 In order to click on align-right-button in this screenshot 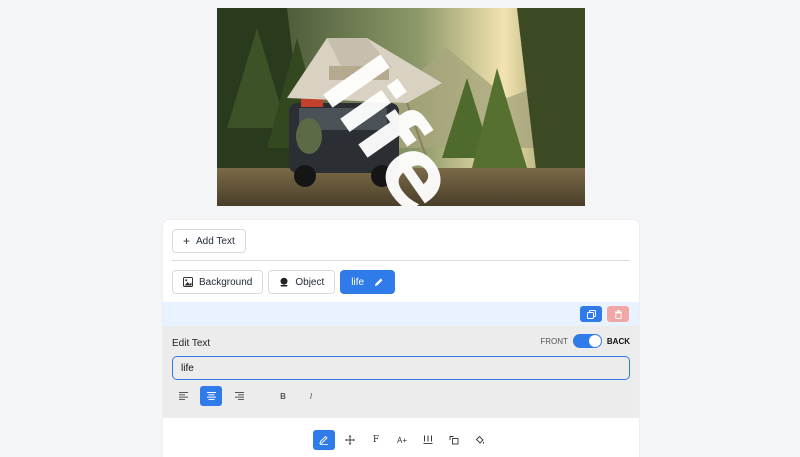, I will do `click(239, 396)`.